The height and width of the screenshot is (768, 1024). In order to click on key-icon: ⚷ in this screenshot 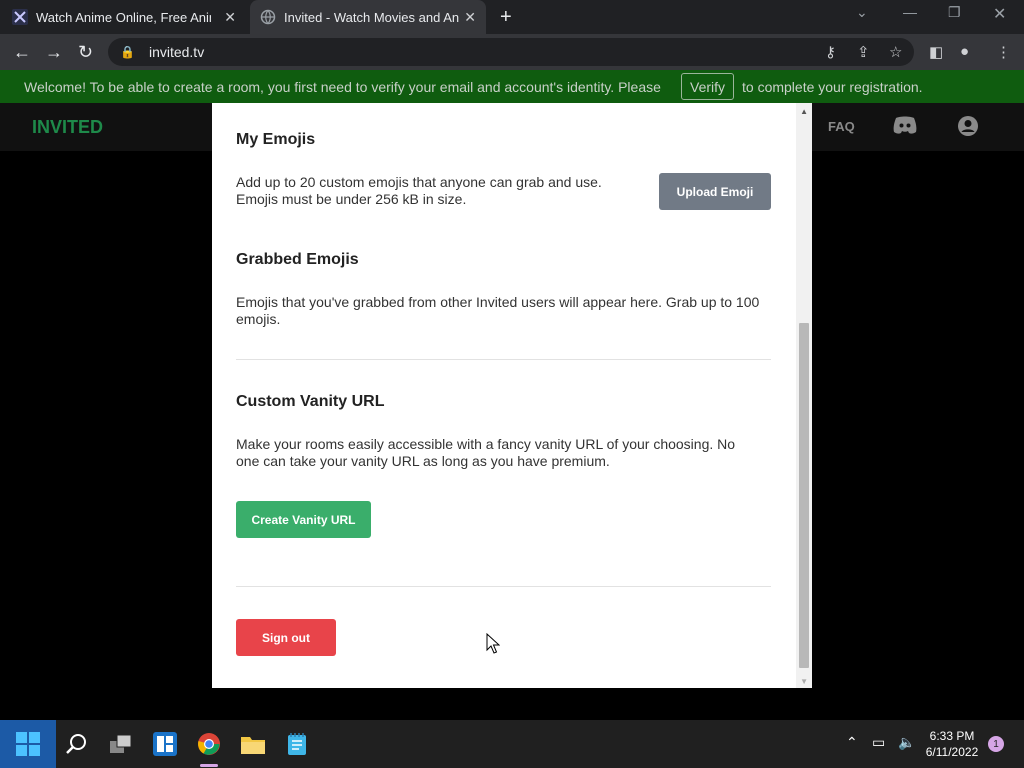, I will do `click(830, 52)`.